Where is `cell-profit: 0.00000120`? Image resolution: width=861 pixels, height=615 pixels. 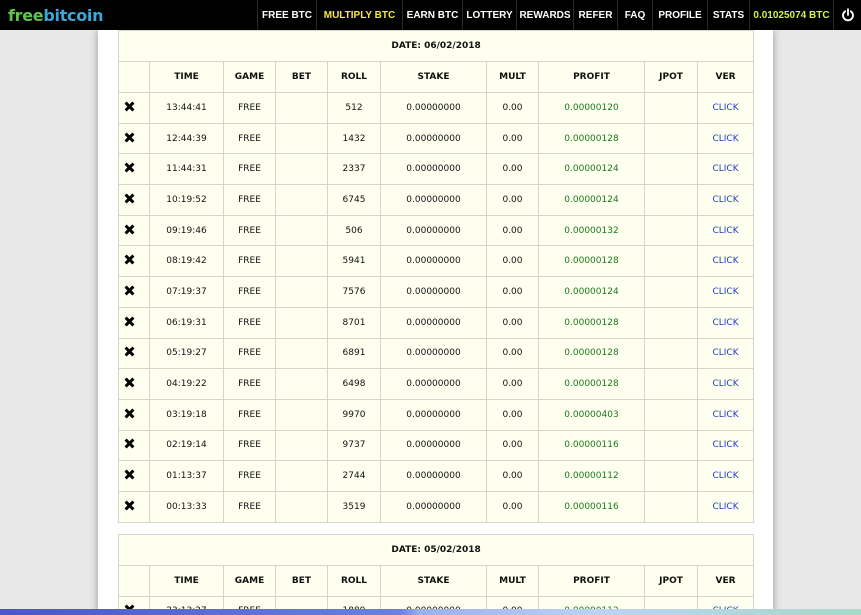
cell-profit: 0.00000120 is located at coordinates (591, 108).